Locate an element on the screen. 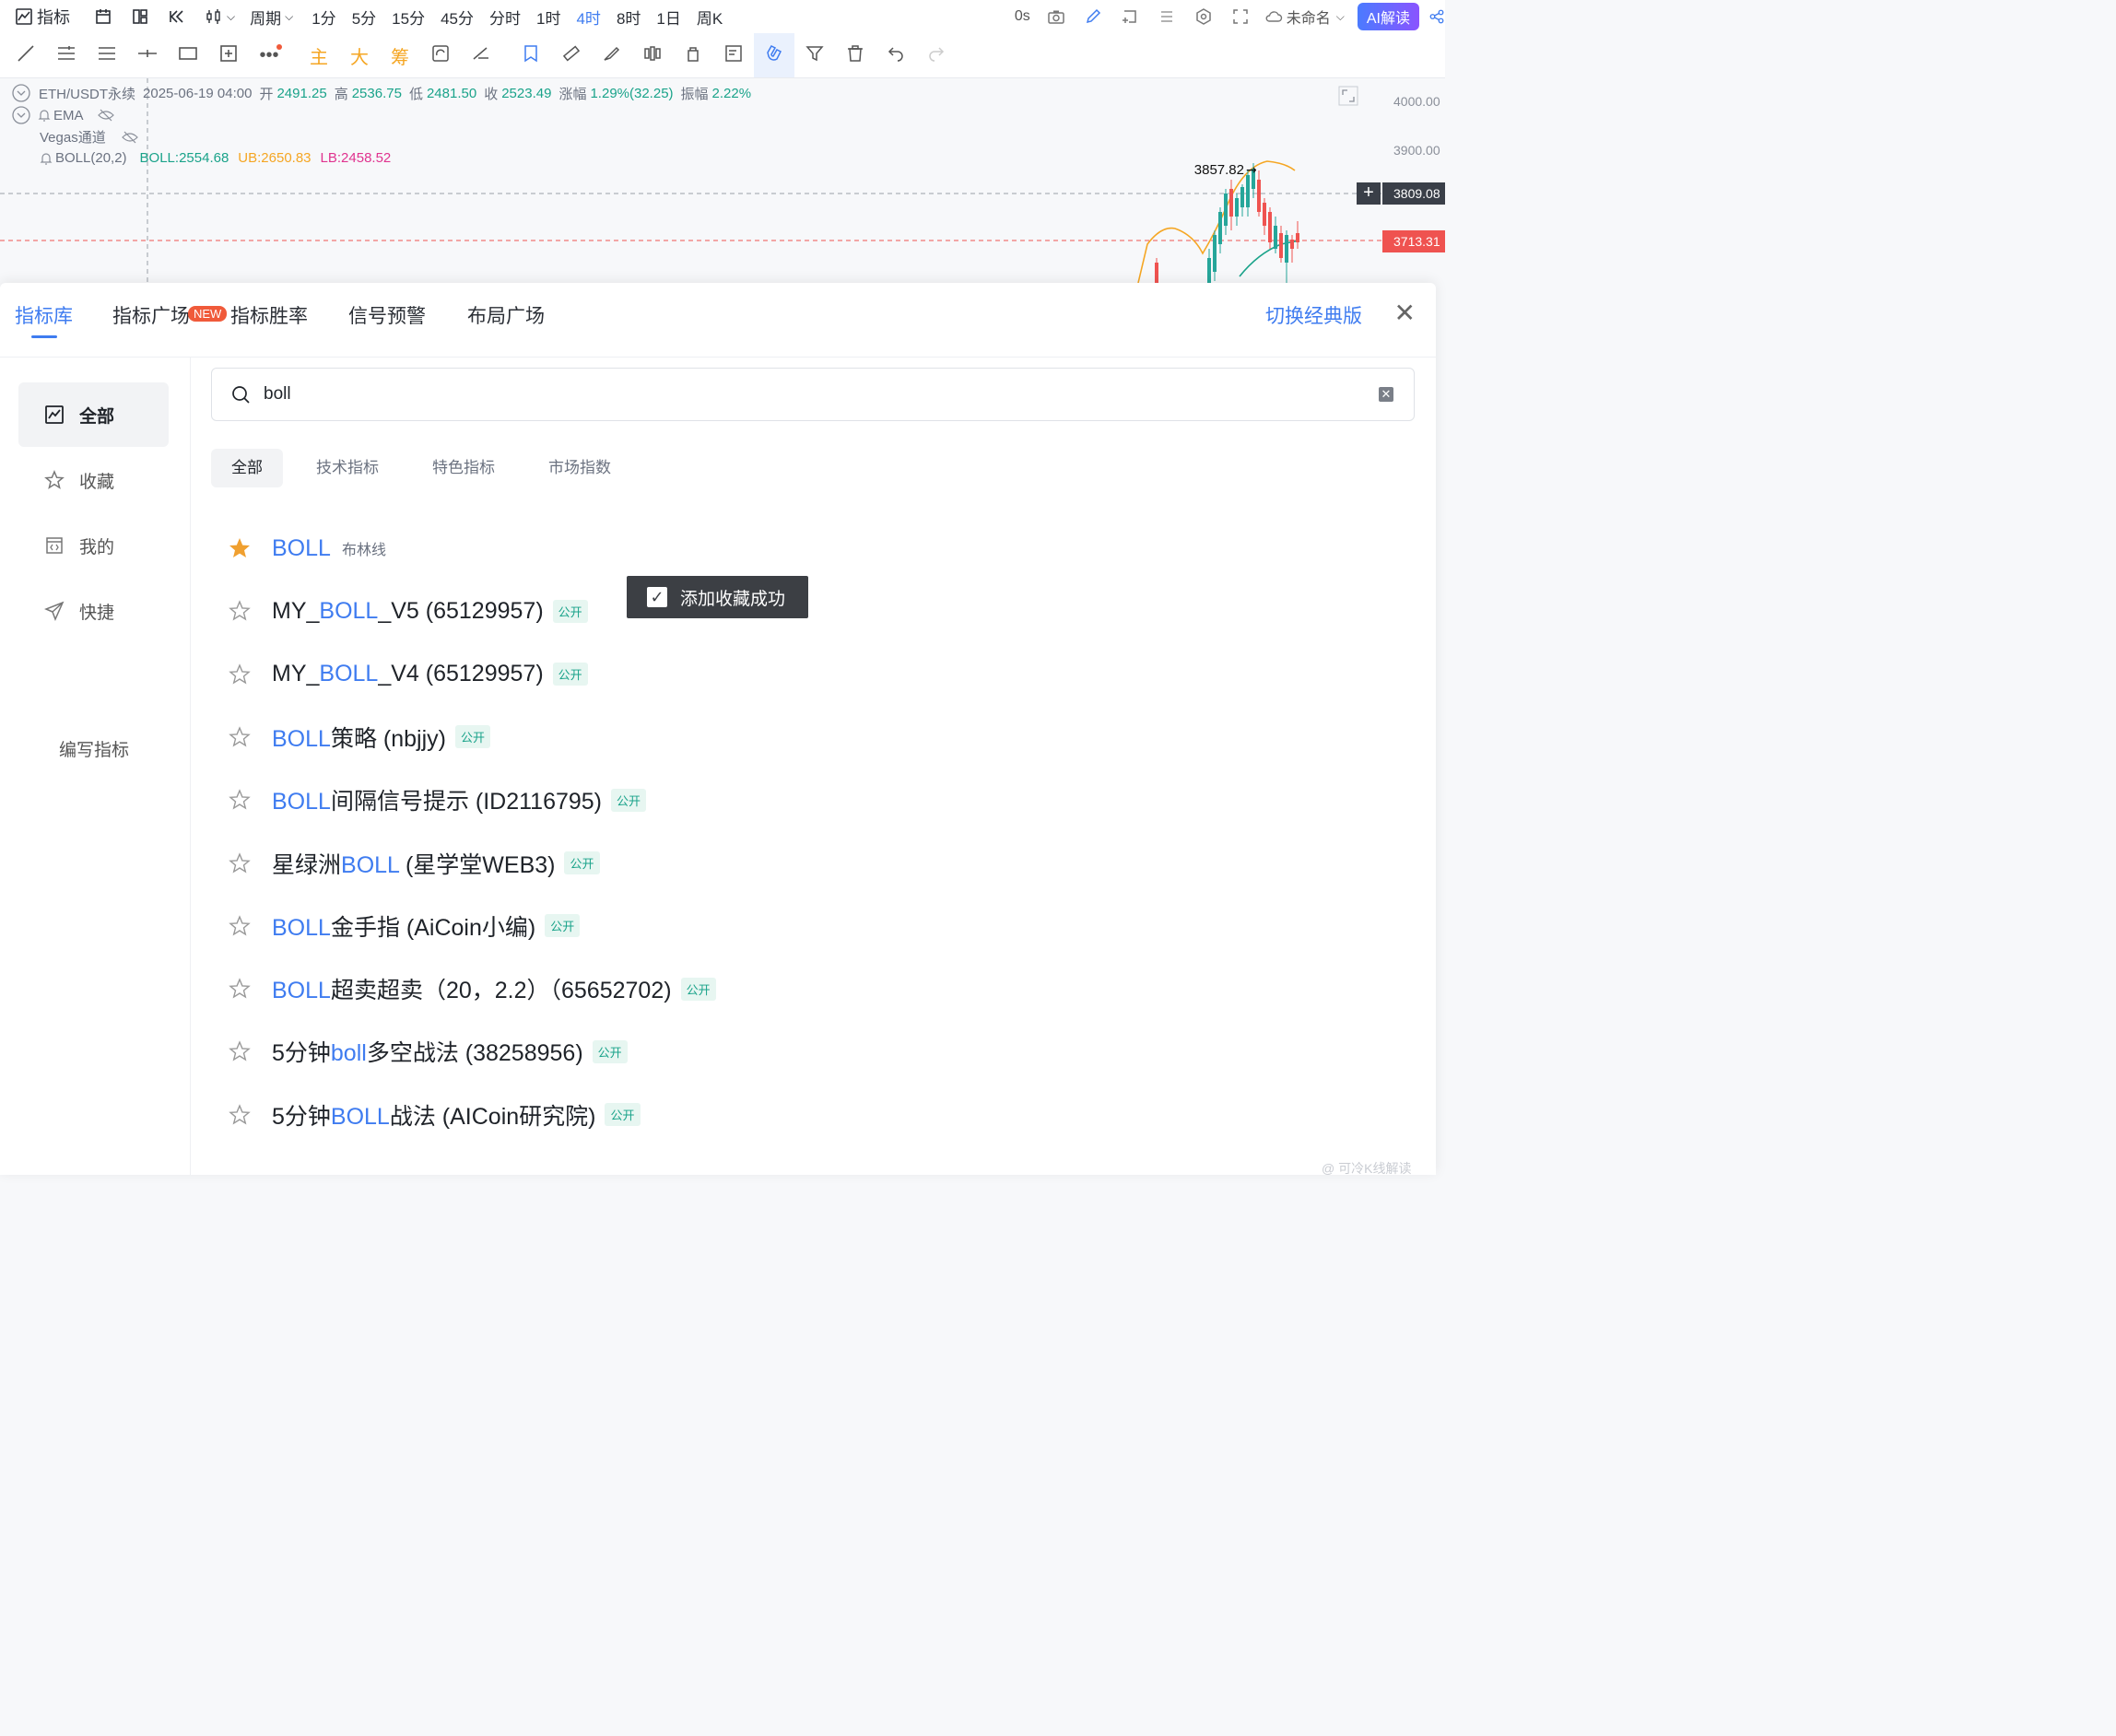 The height and width of the screenshot is (1736, 2116). interval-option: 1时 is located at coordinates (548, 17).